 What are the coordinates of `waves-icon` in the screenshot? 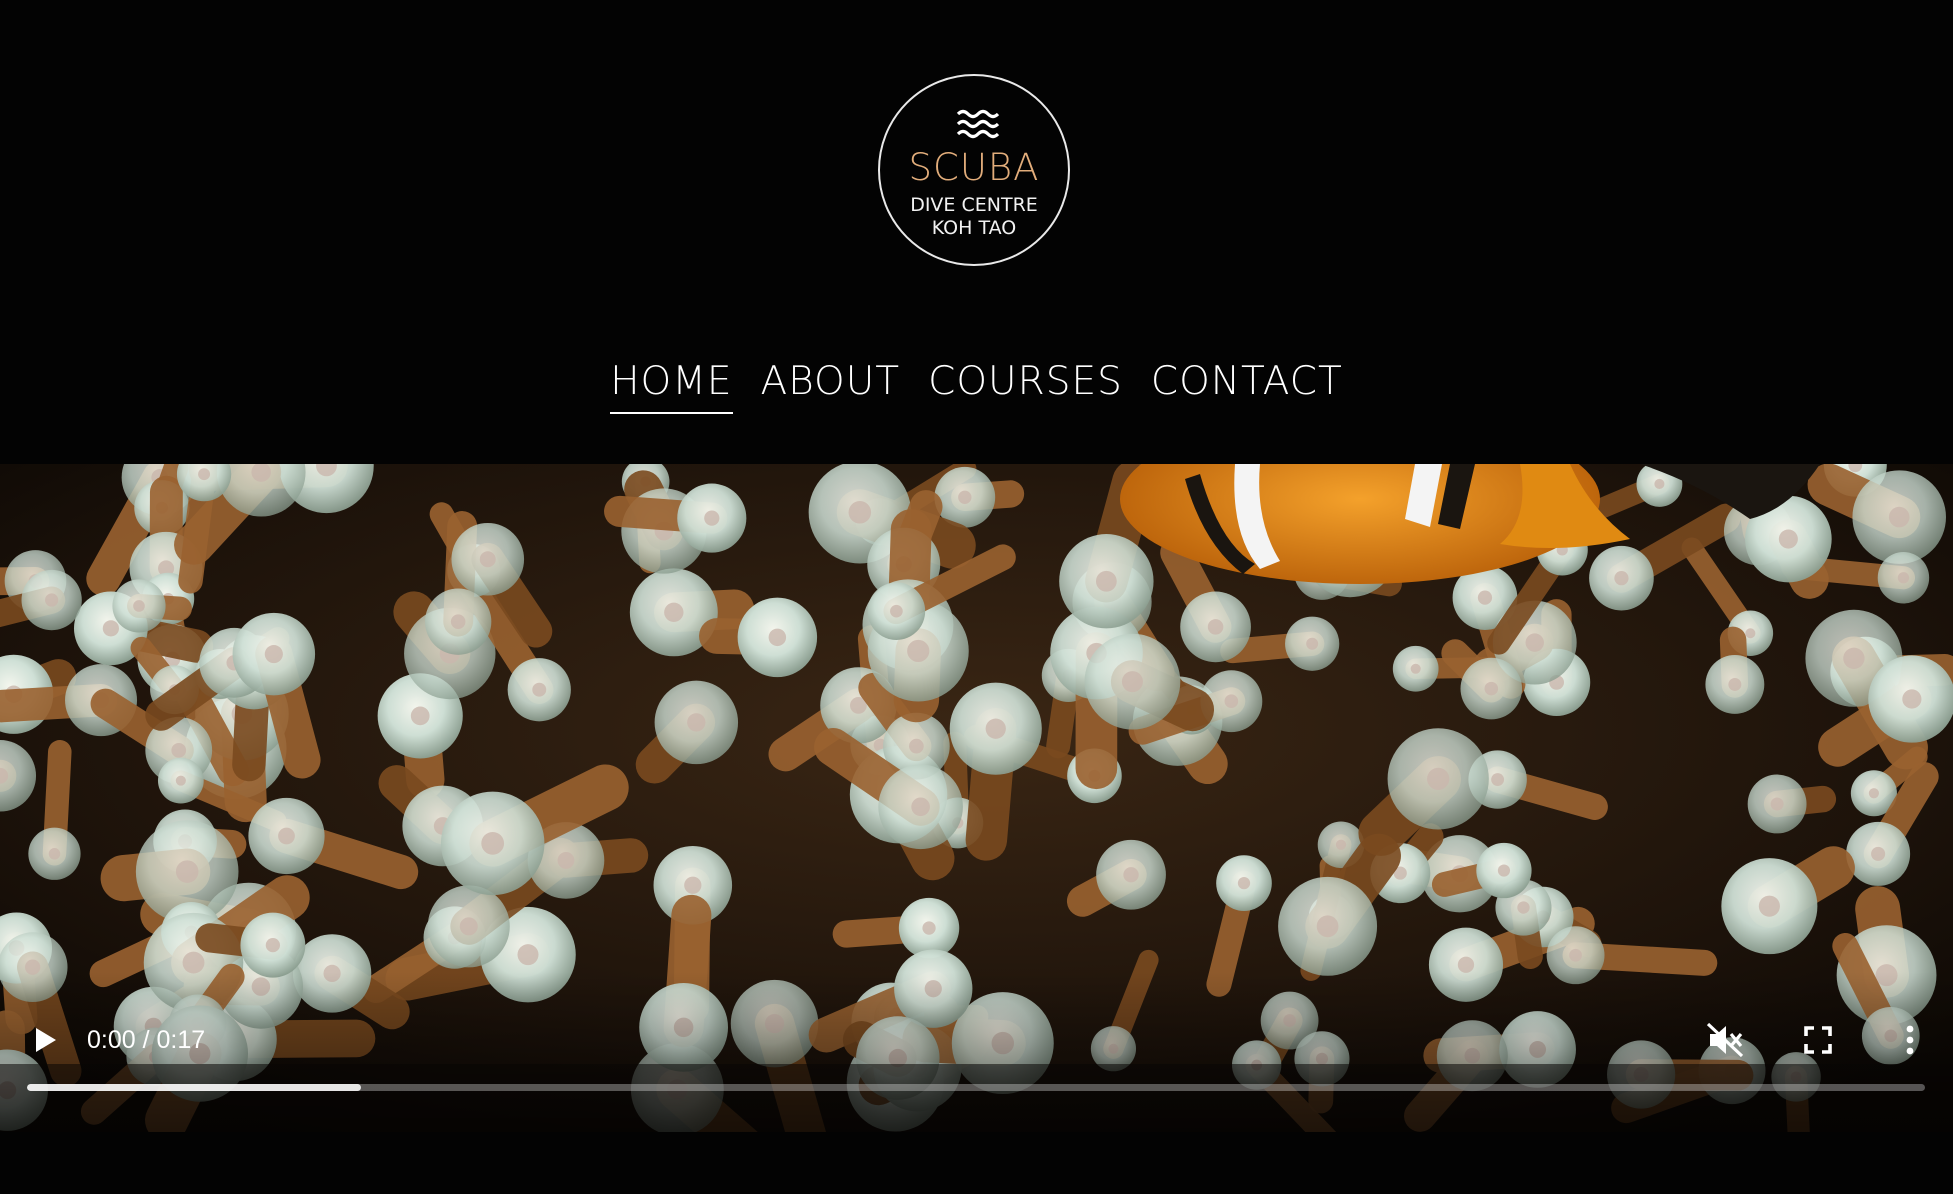 It's located at (978, 124).